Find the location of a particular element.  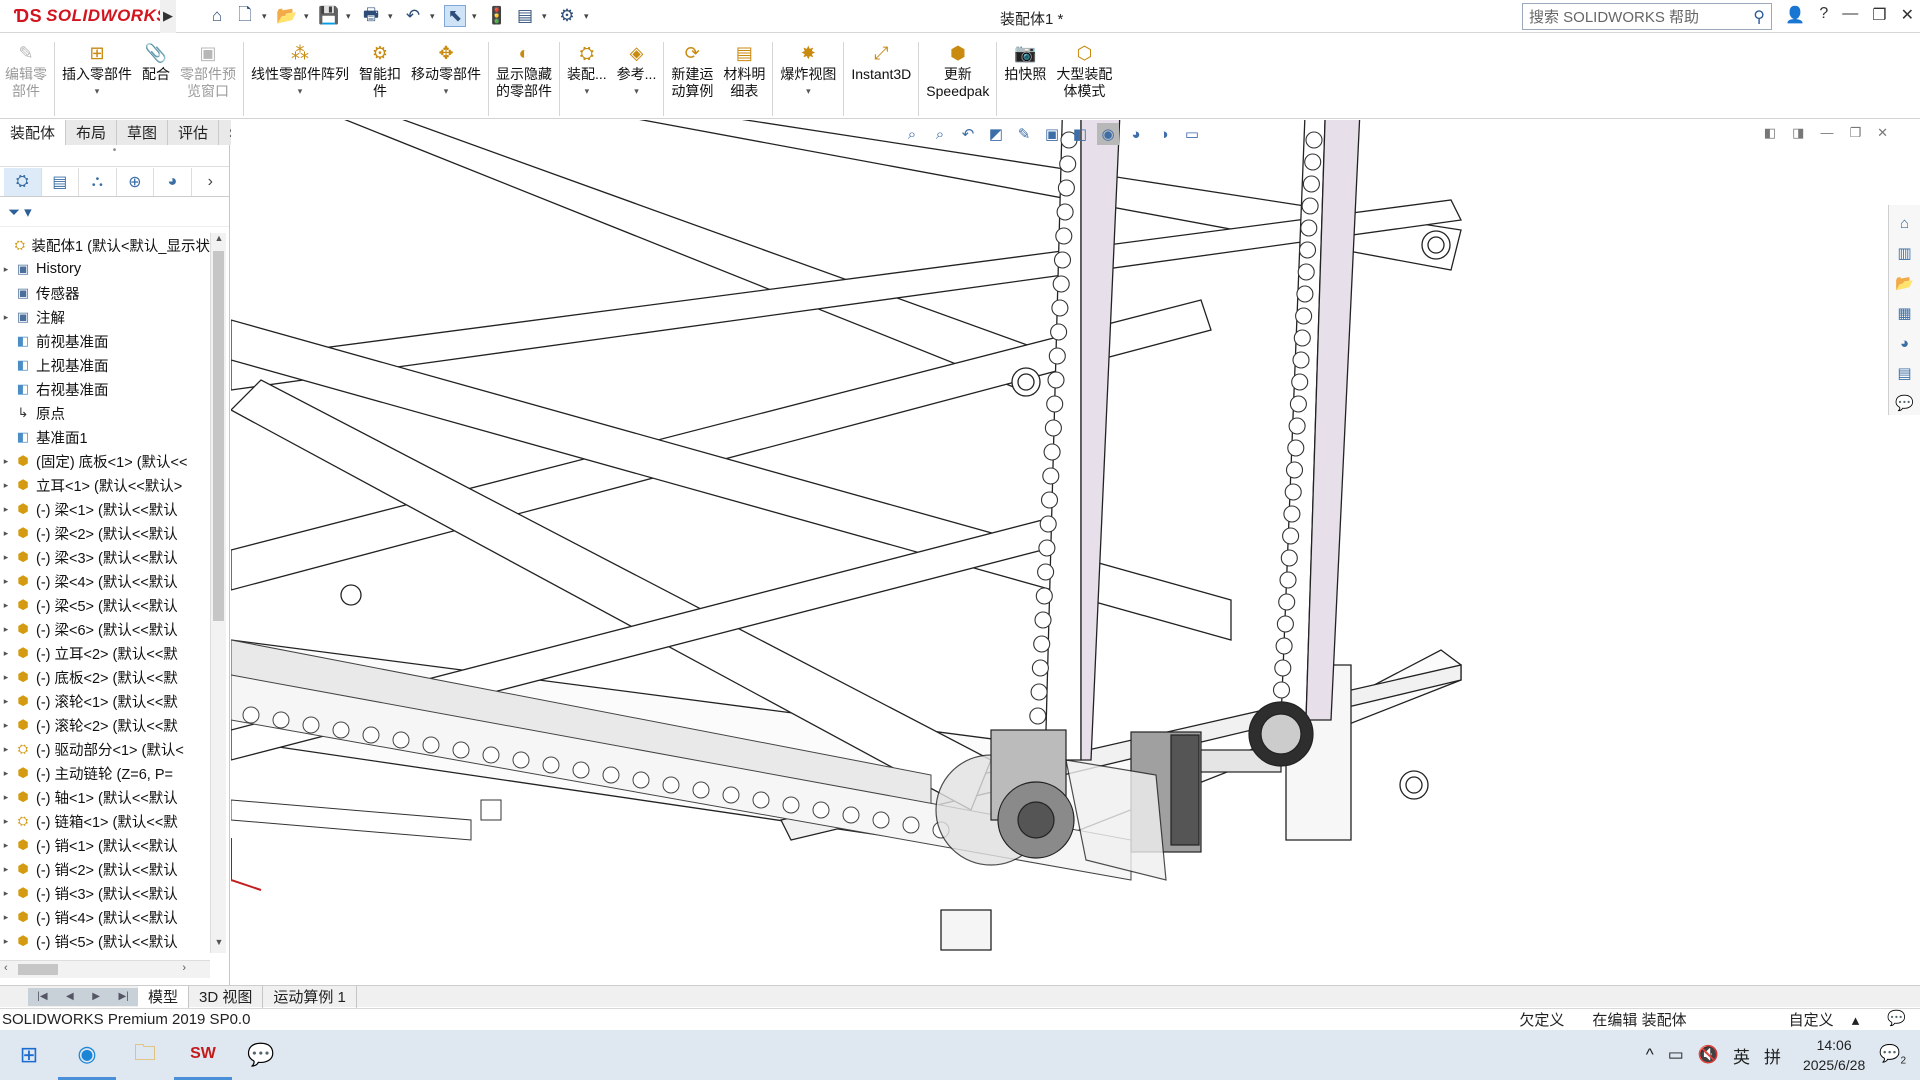

panel-grip: • is located at coordinates (114, 156).